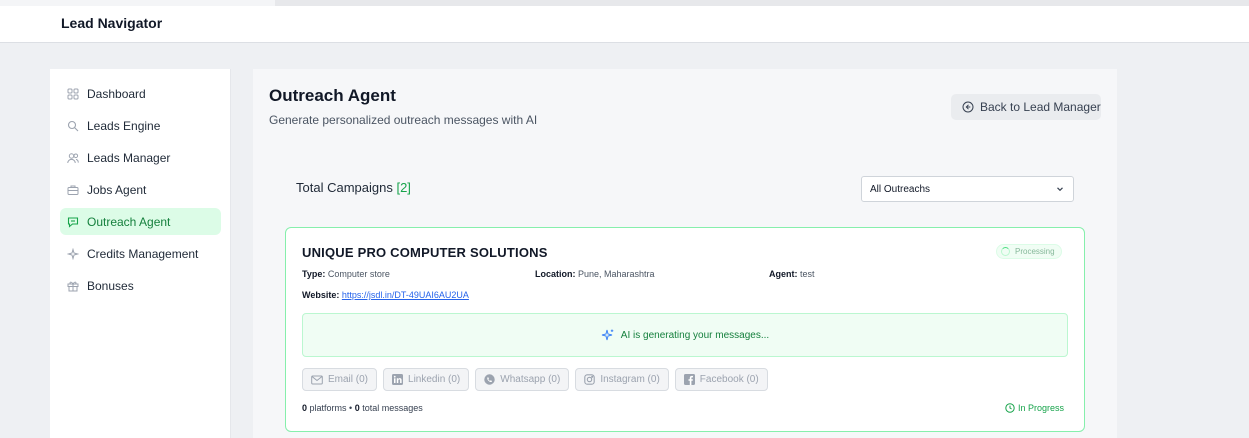 This screenshot has width=1249, height=438. What do you see at coordinates (73, 190) in the screenshot?
I see `briefcase-icon` at bounding box center [73, 190].